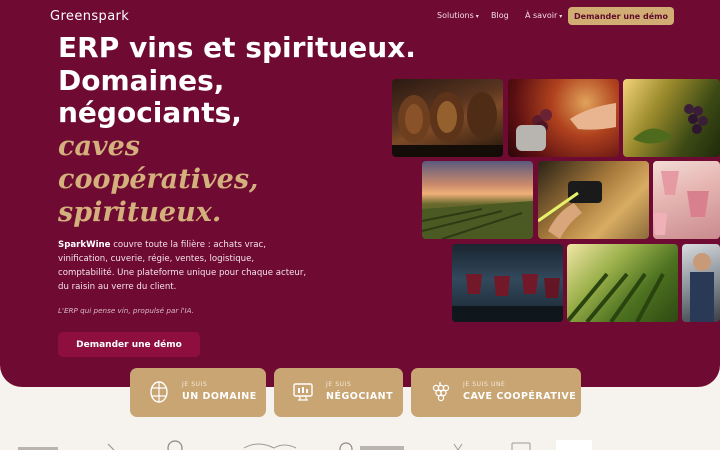 The width and height of the screenshot is (720, 450). Describe the element at coordinates (89, 16) in the screenshot. I see `site-logo: Greenspark` at that location.